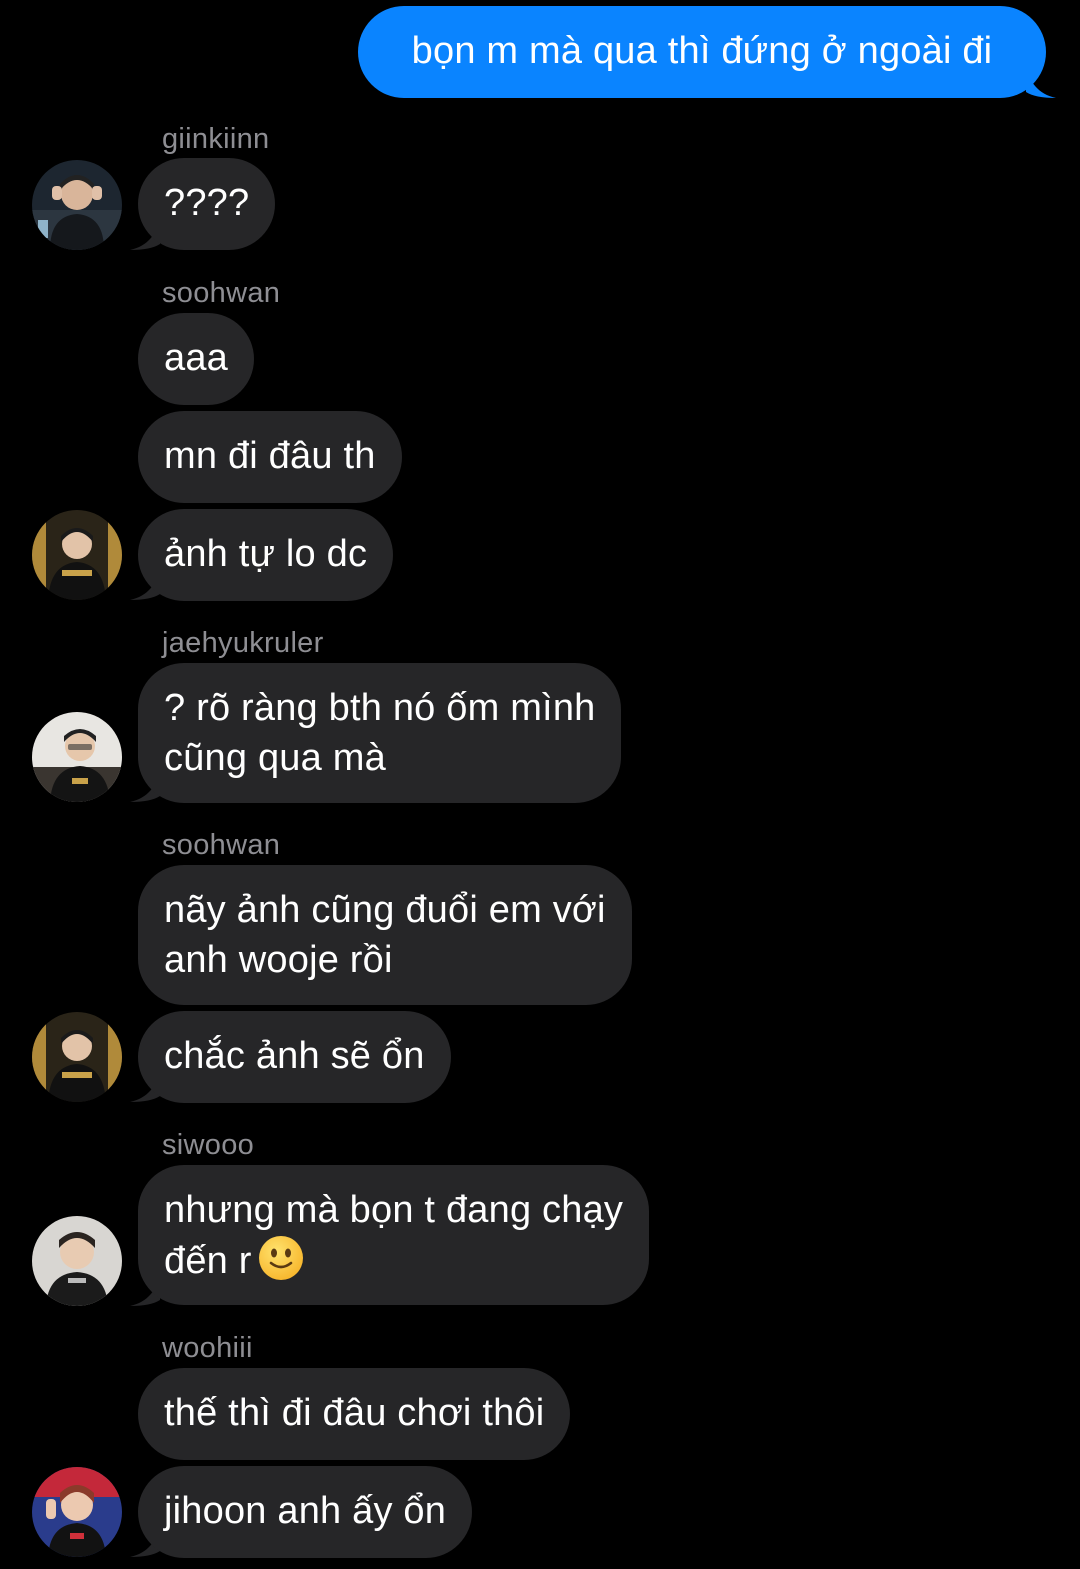 Image resolution: width=1080 pixels, height=1569 pixels. I want to click on message-text: mn đi đâu th, so click(270, 456).